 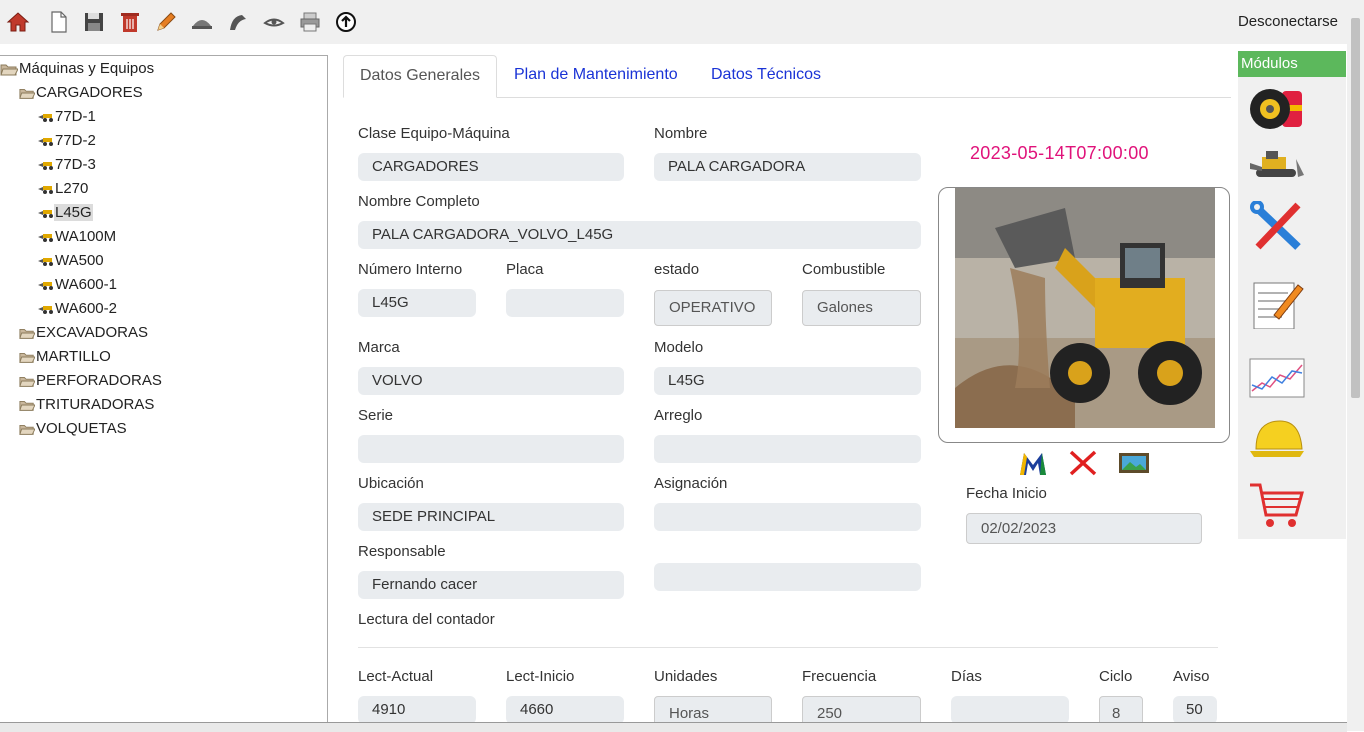 What do you see at coordinates (166, 22) in the screenshot?
I see `edit-icon` at bounding box center [166, 22].